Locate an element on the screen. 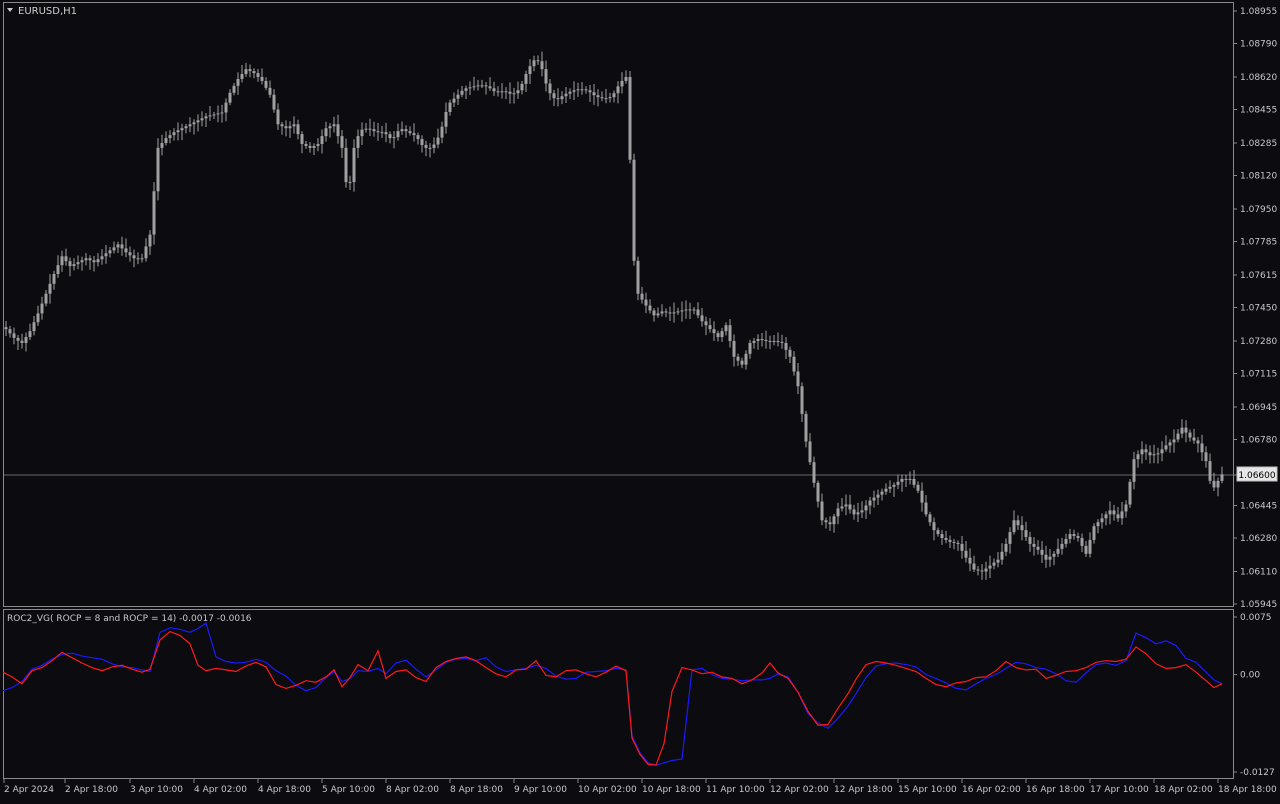  symbol-menu-icon is located at coordinates (10, 10).